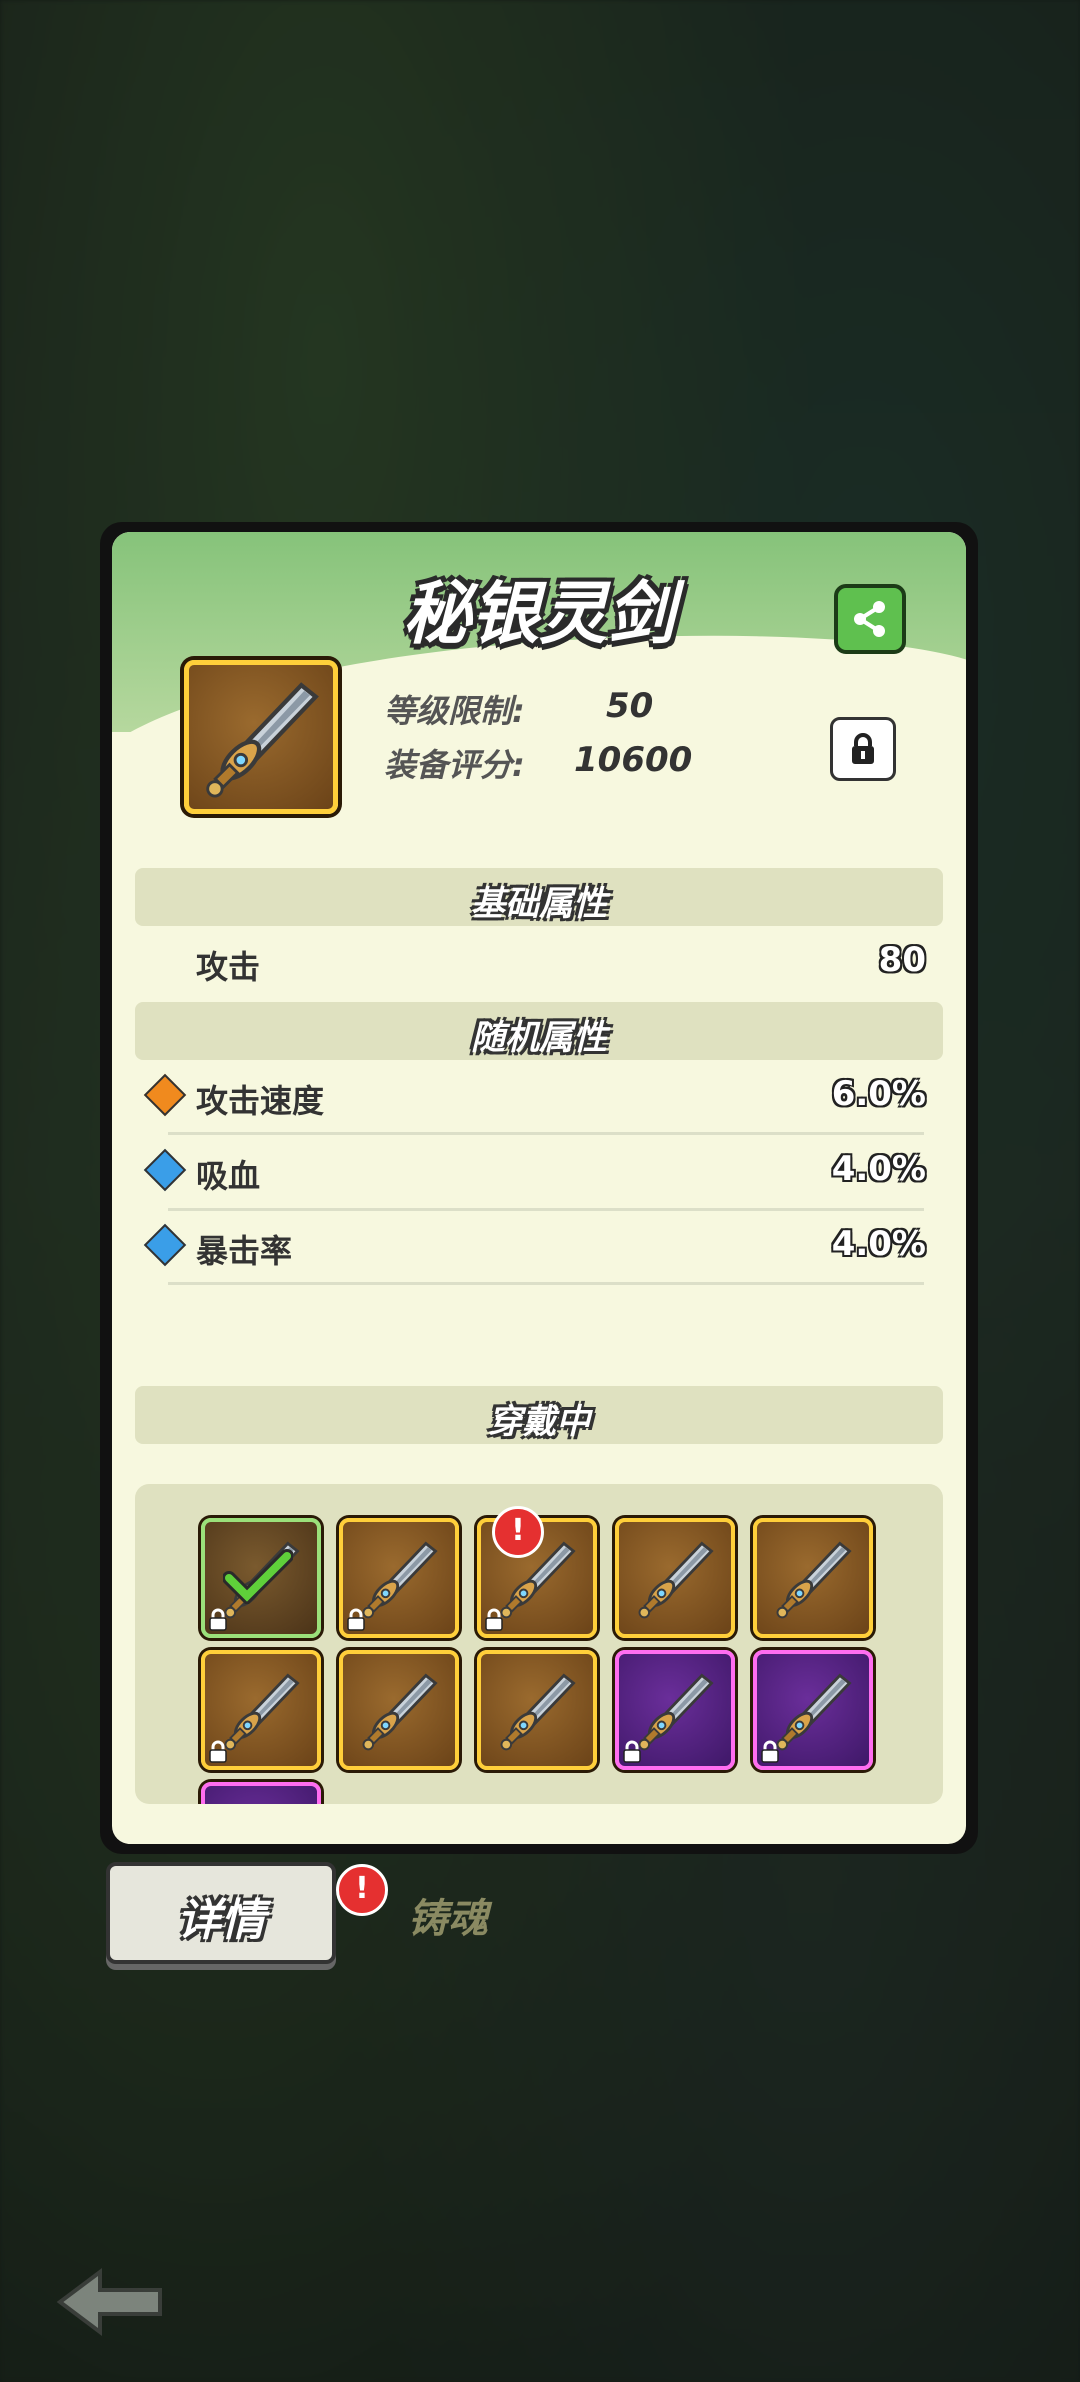  I want to click on base-attr-section: 基础属性, so click(539, 897).